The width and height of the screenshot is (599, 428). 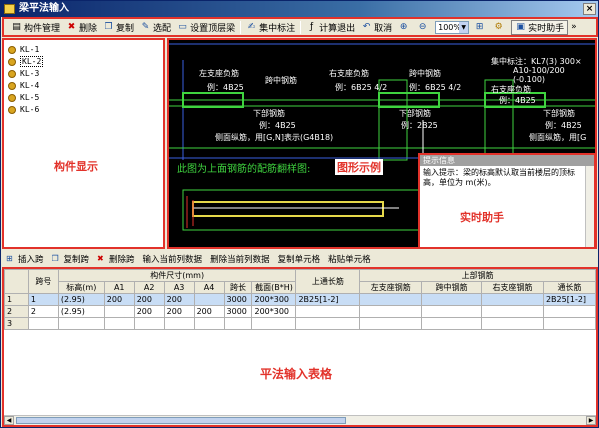 I want to click on set-top-beam-button: ▭ 设置顶层梁, so click(x=206, y=27).